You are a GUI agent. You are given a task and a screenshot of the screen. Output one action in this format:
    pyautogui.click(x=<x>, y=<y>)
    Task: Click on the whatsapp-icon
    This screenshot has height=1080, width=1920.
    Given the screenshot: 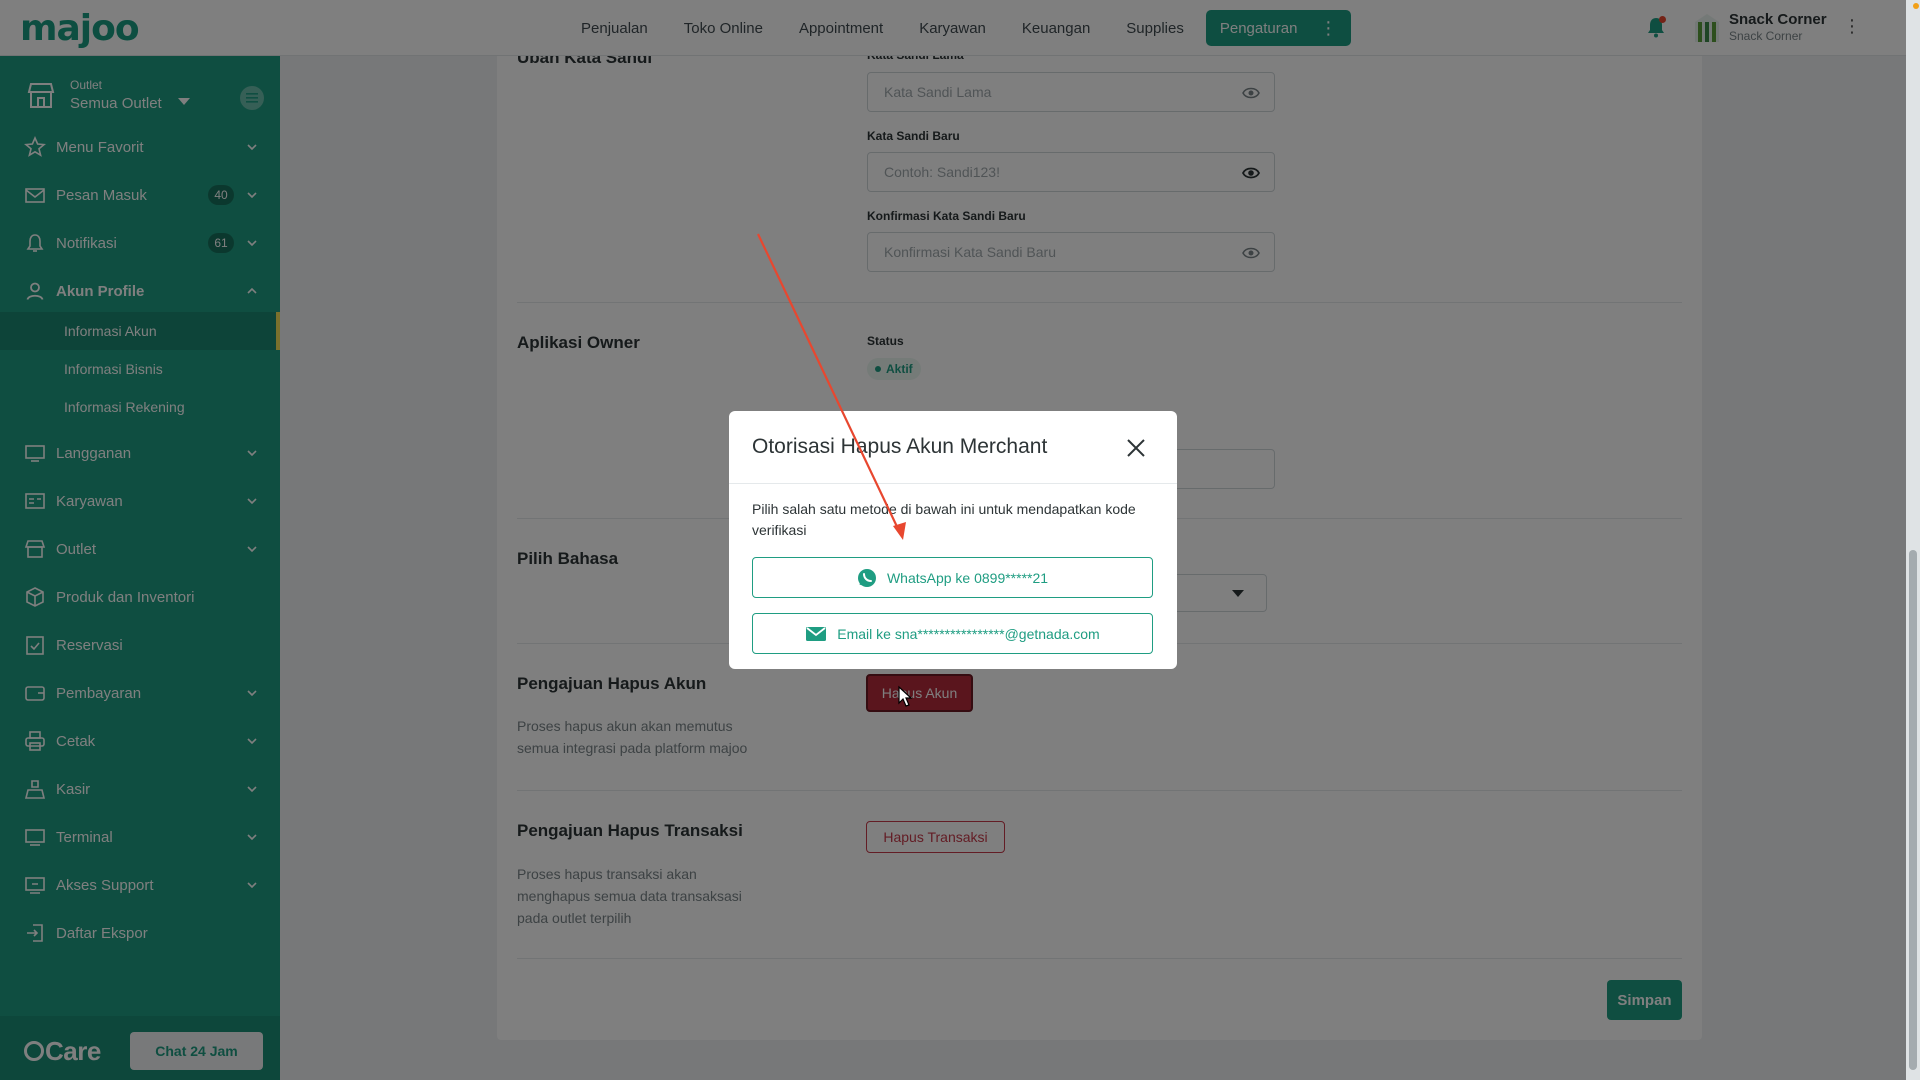 What is the action you would take?
    pyautogui.click(x=866, y=577)
    